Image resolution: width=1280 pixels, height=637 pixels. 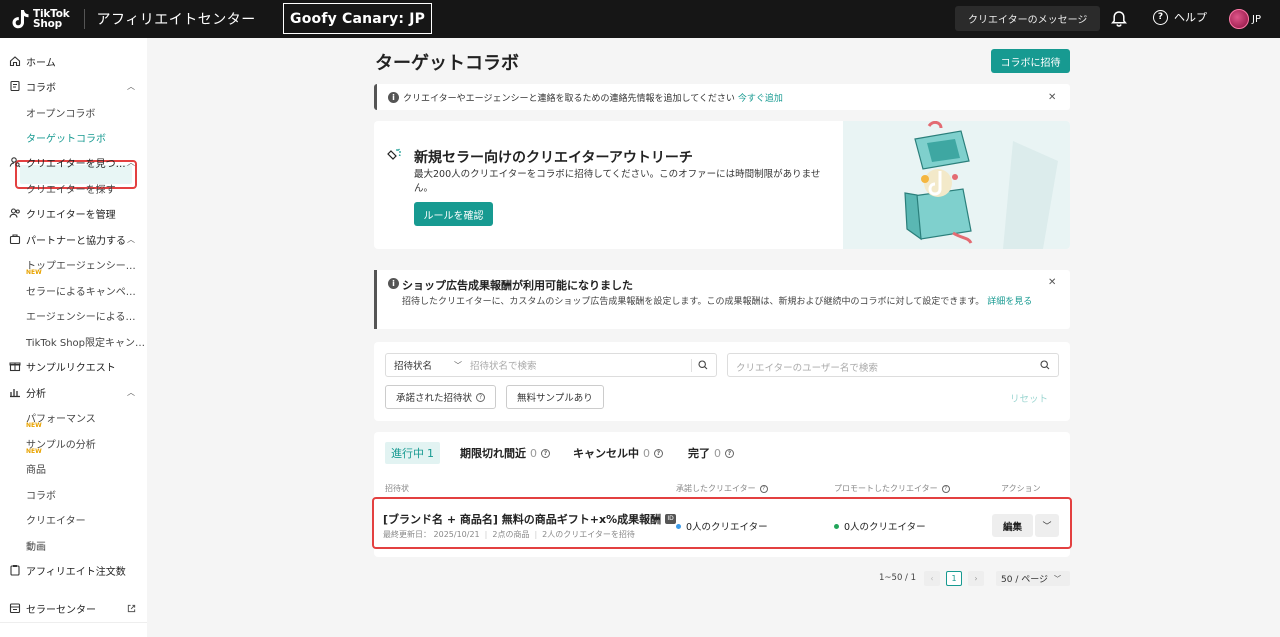 I want to click on invitation-search-input: 招待状名で検索, so click(x=503, y=365).